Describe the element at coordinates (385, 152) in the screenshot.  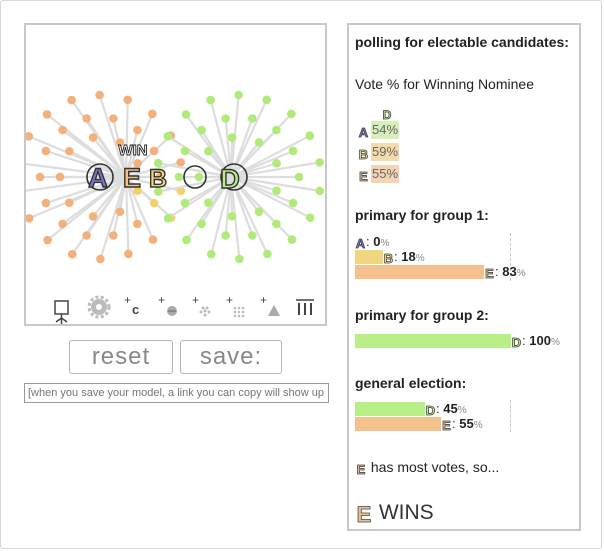
I see `poll-value: 59%` at that location.